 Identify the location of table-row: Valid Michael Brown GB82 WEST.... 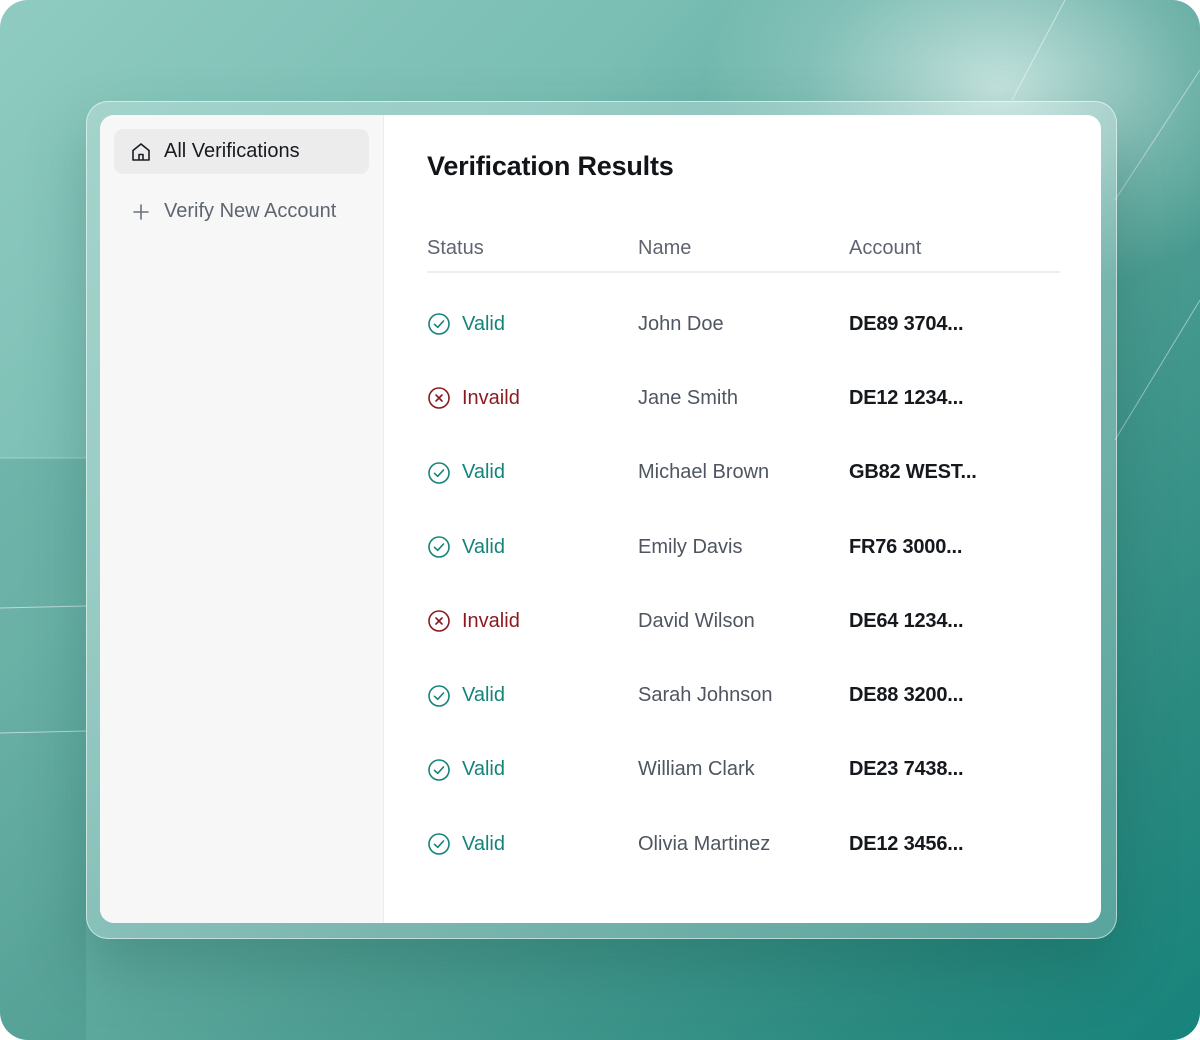
(743, 473).